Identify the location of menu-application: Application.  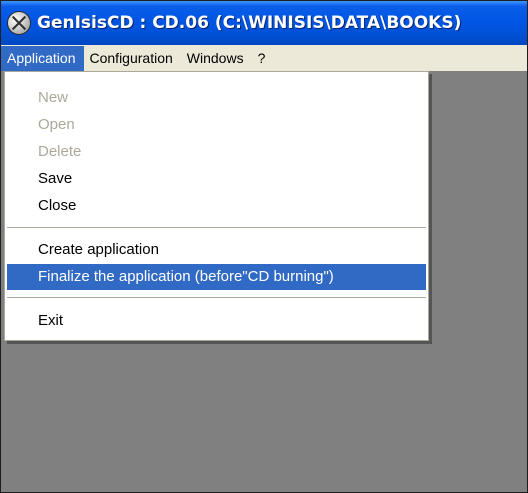
(42, 58).